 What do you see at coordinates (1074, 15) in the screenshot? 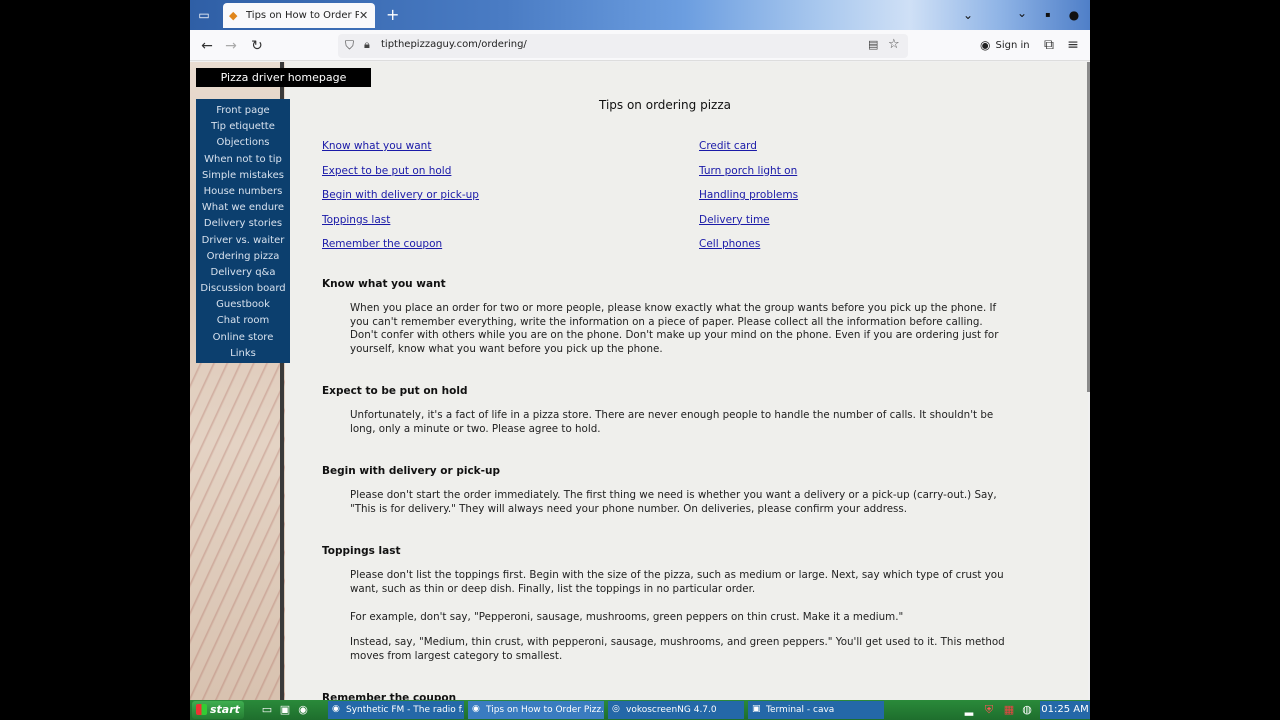
I see `close-window-icon: ●` at bounding box center [1074, 15].